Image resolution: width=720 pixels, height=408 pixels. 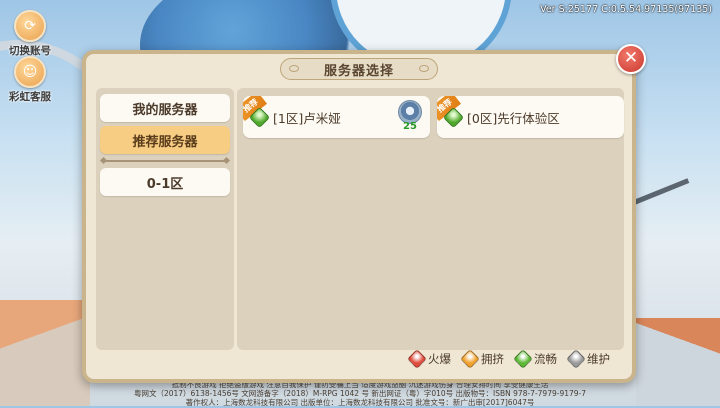 I want to click on account-switch-icon: ⟳, so click(x=30, y=26).